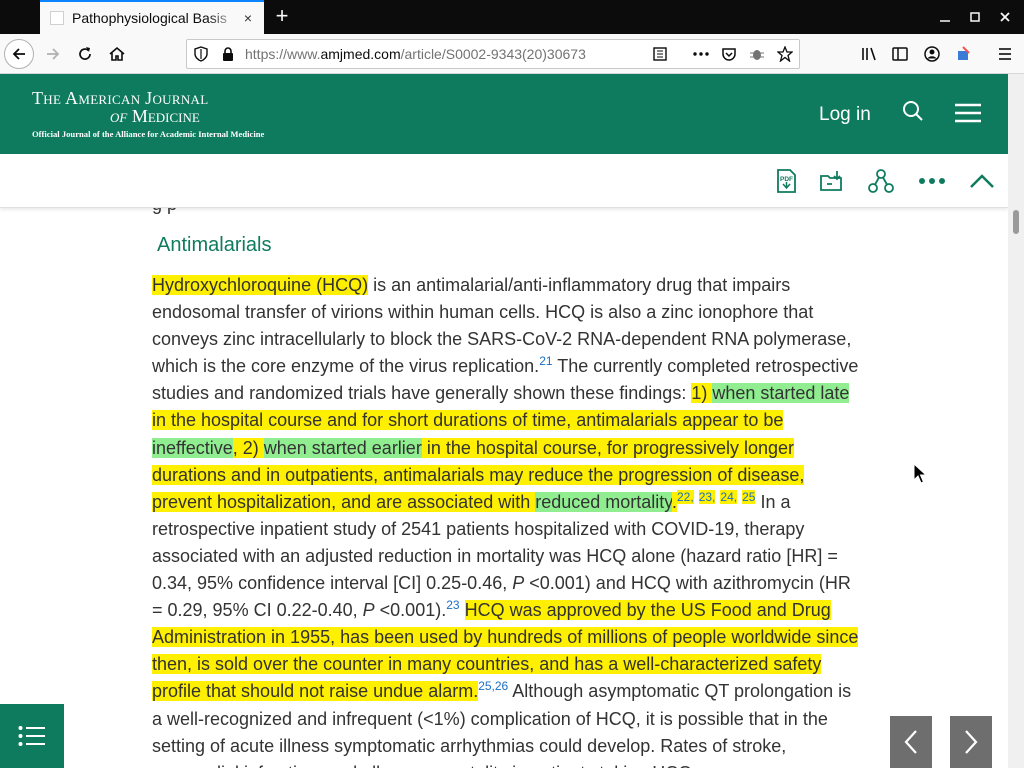 This screenshot has width=1024, height=768. I want to click on pdf-download-button: PDF, so click(786, 181).